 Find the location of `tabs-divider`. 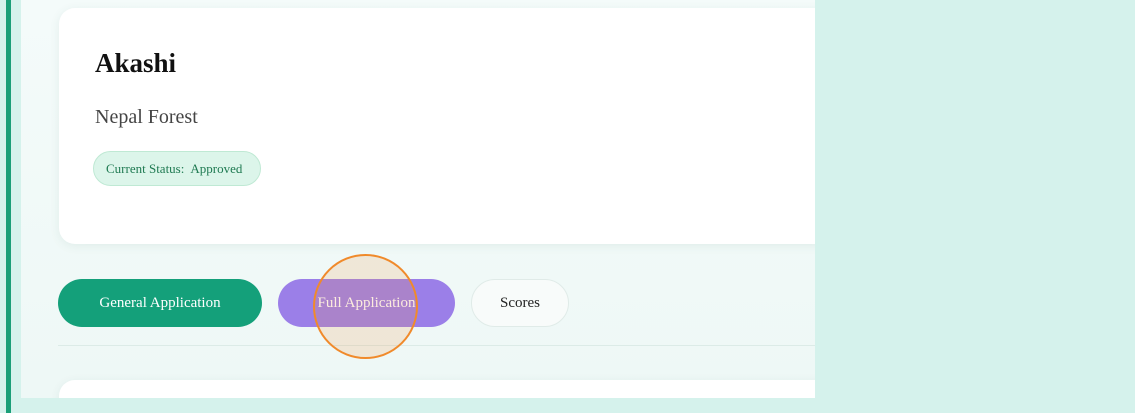

tabs-divider is located at coordinates (436, 345).